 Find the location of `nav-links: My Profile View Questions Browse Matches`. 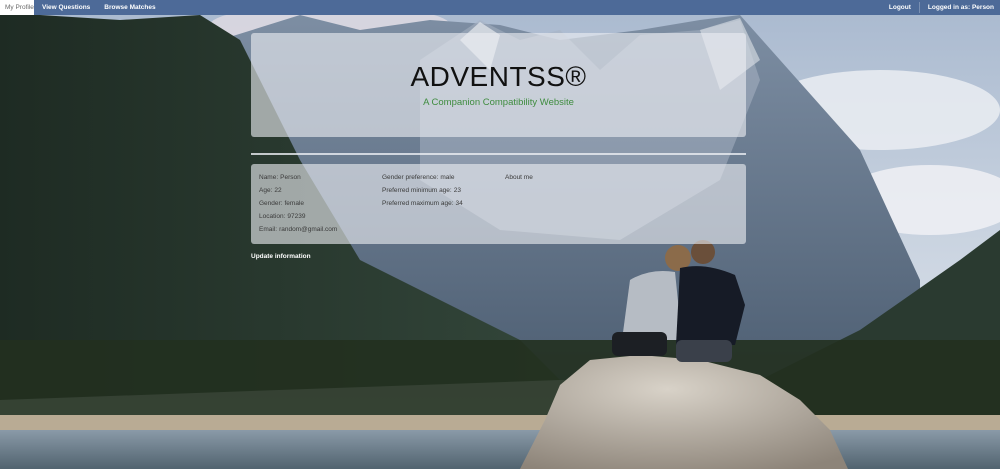

nav-links: My Profile View Questions Browse Matches is located at coordinates (81, 7).